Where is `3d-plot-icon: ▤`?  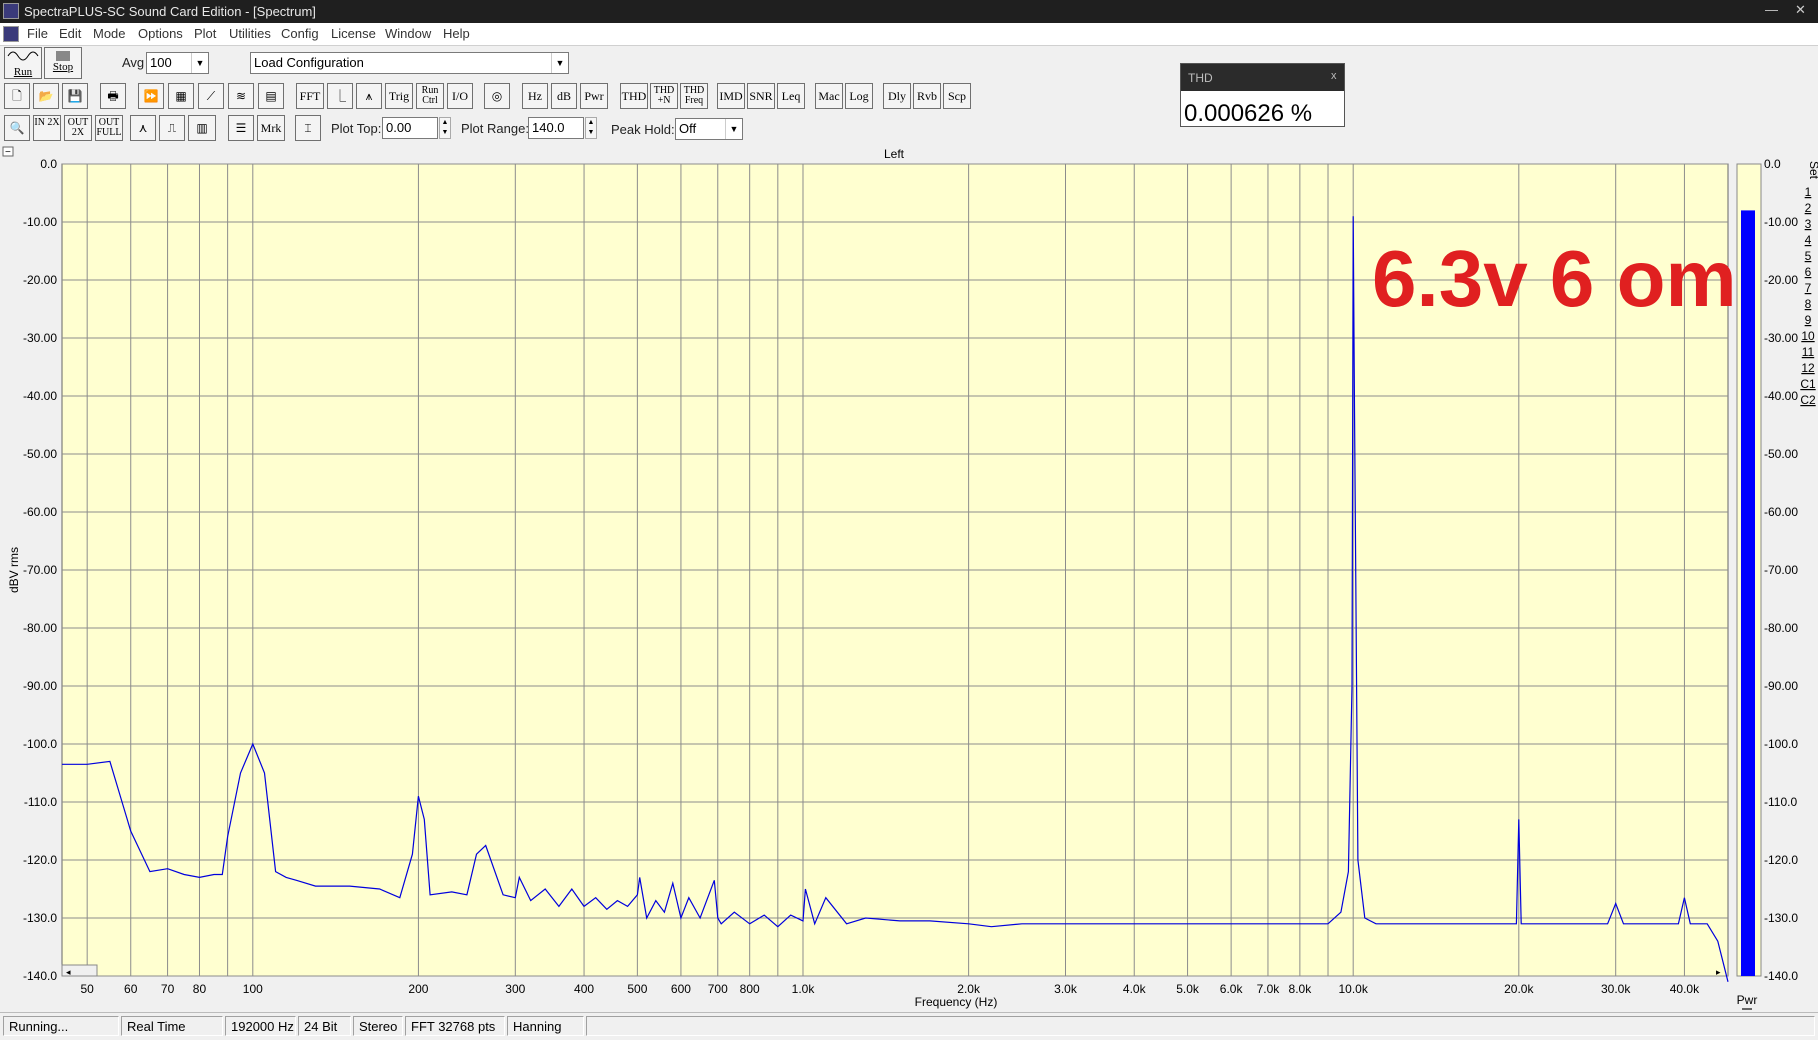 3d-plot-icon: ▤ is located at coordinates (271, 96).